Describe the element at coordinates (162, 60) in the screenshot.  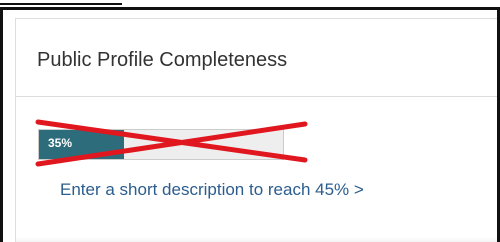
I see `panel-title: Public Profile Completeness` at that location.